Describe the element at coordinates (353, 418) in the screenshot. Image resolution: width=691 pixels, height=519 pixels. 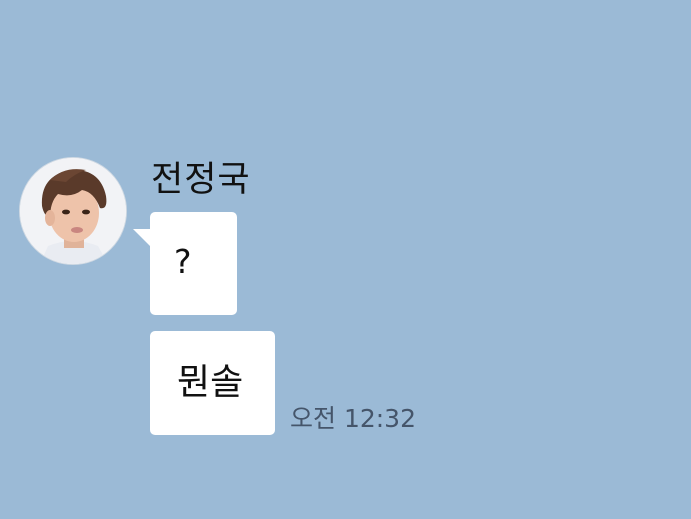
I see `message-timestamp: 오전 12:32` at that location.